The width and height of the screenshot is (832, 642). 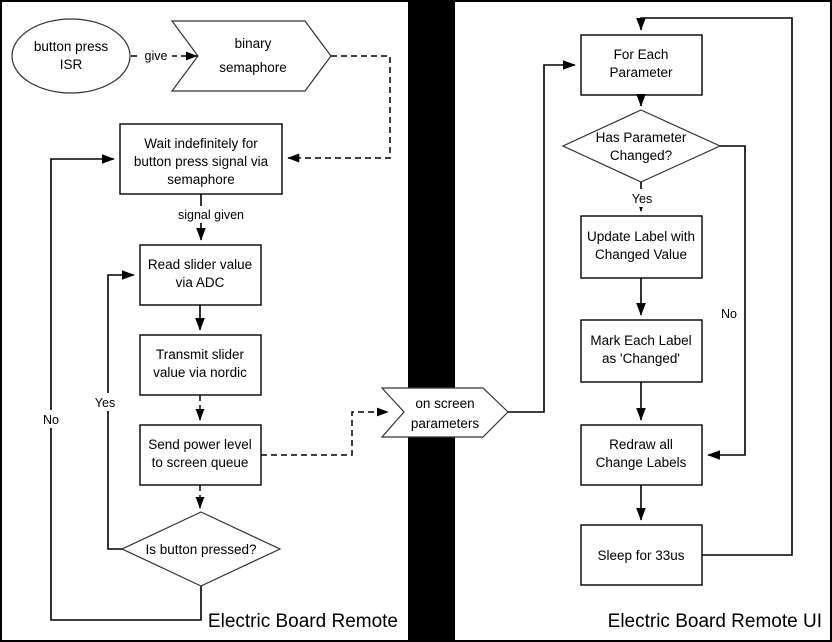 I want to click on panel-divider, so click(x=431, y=321).